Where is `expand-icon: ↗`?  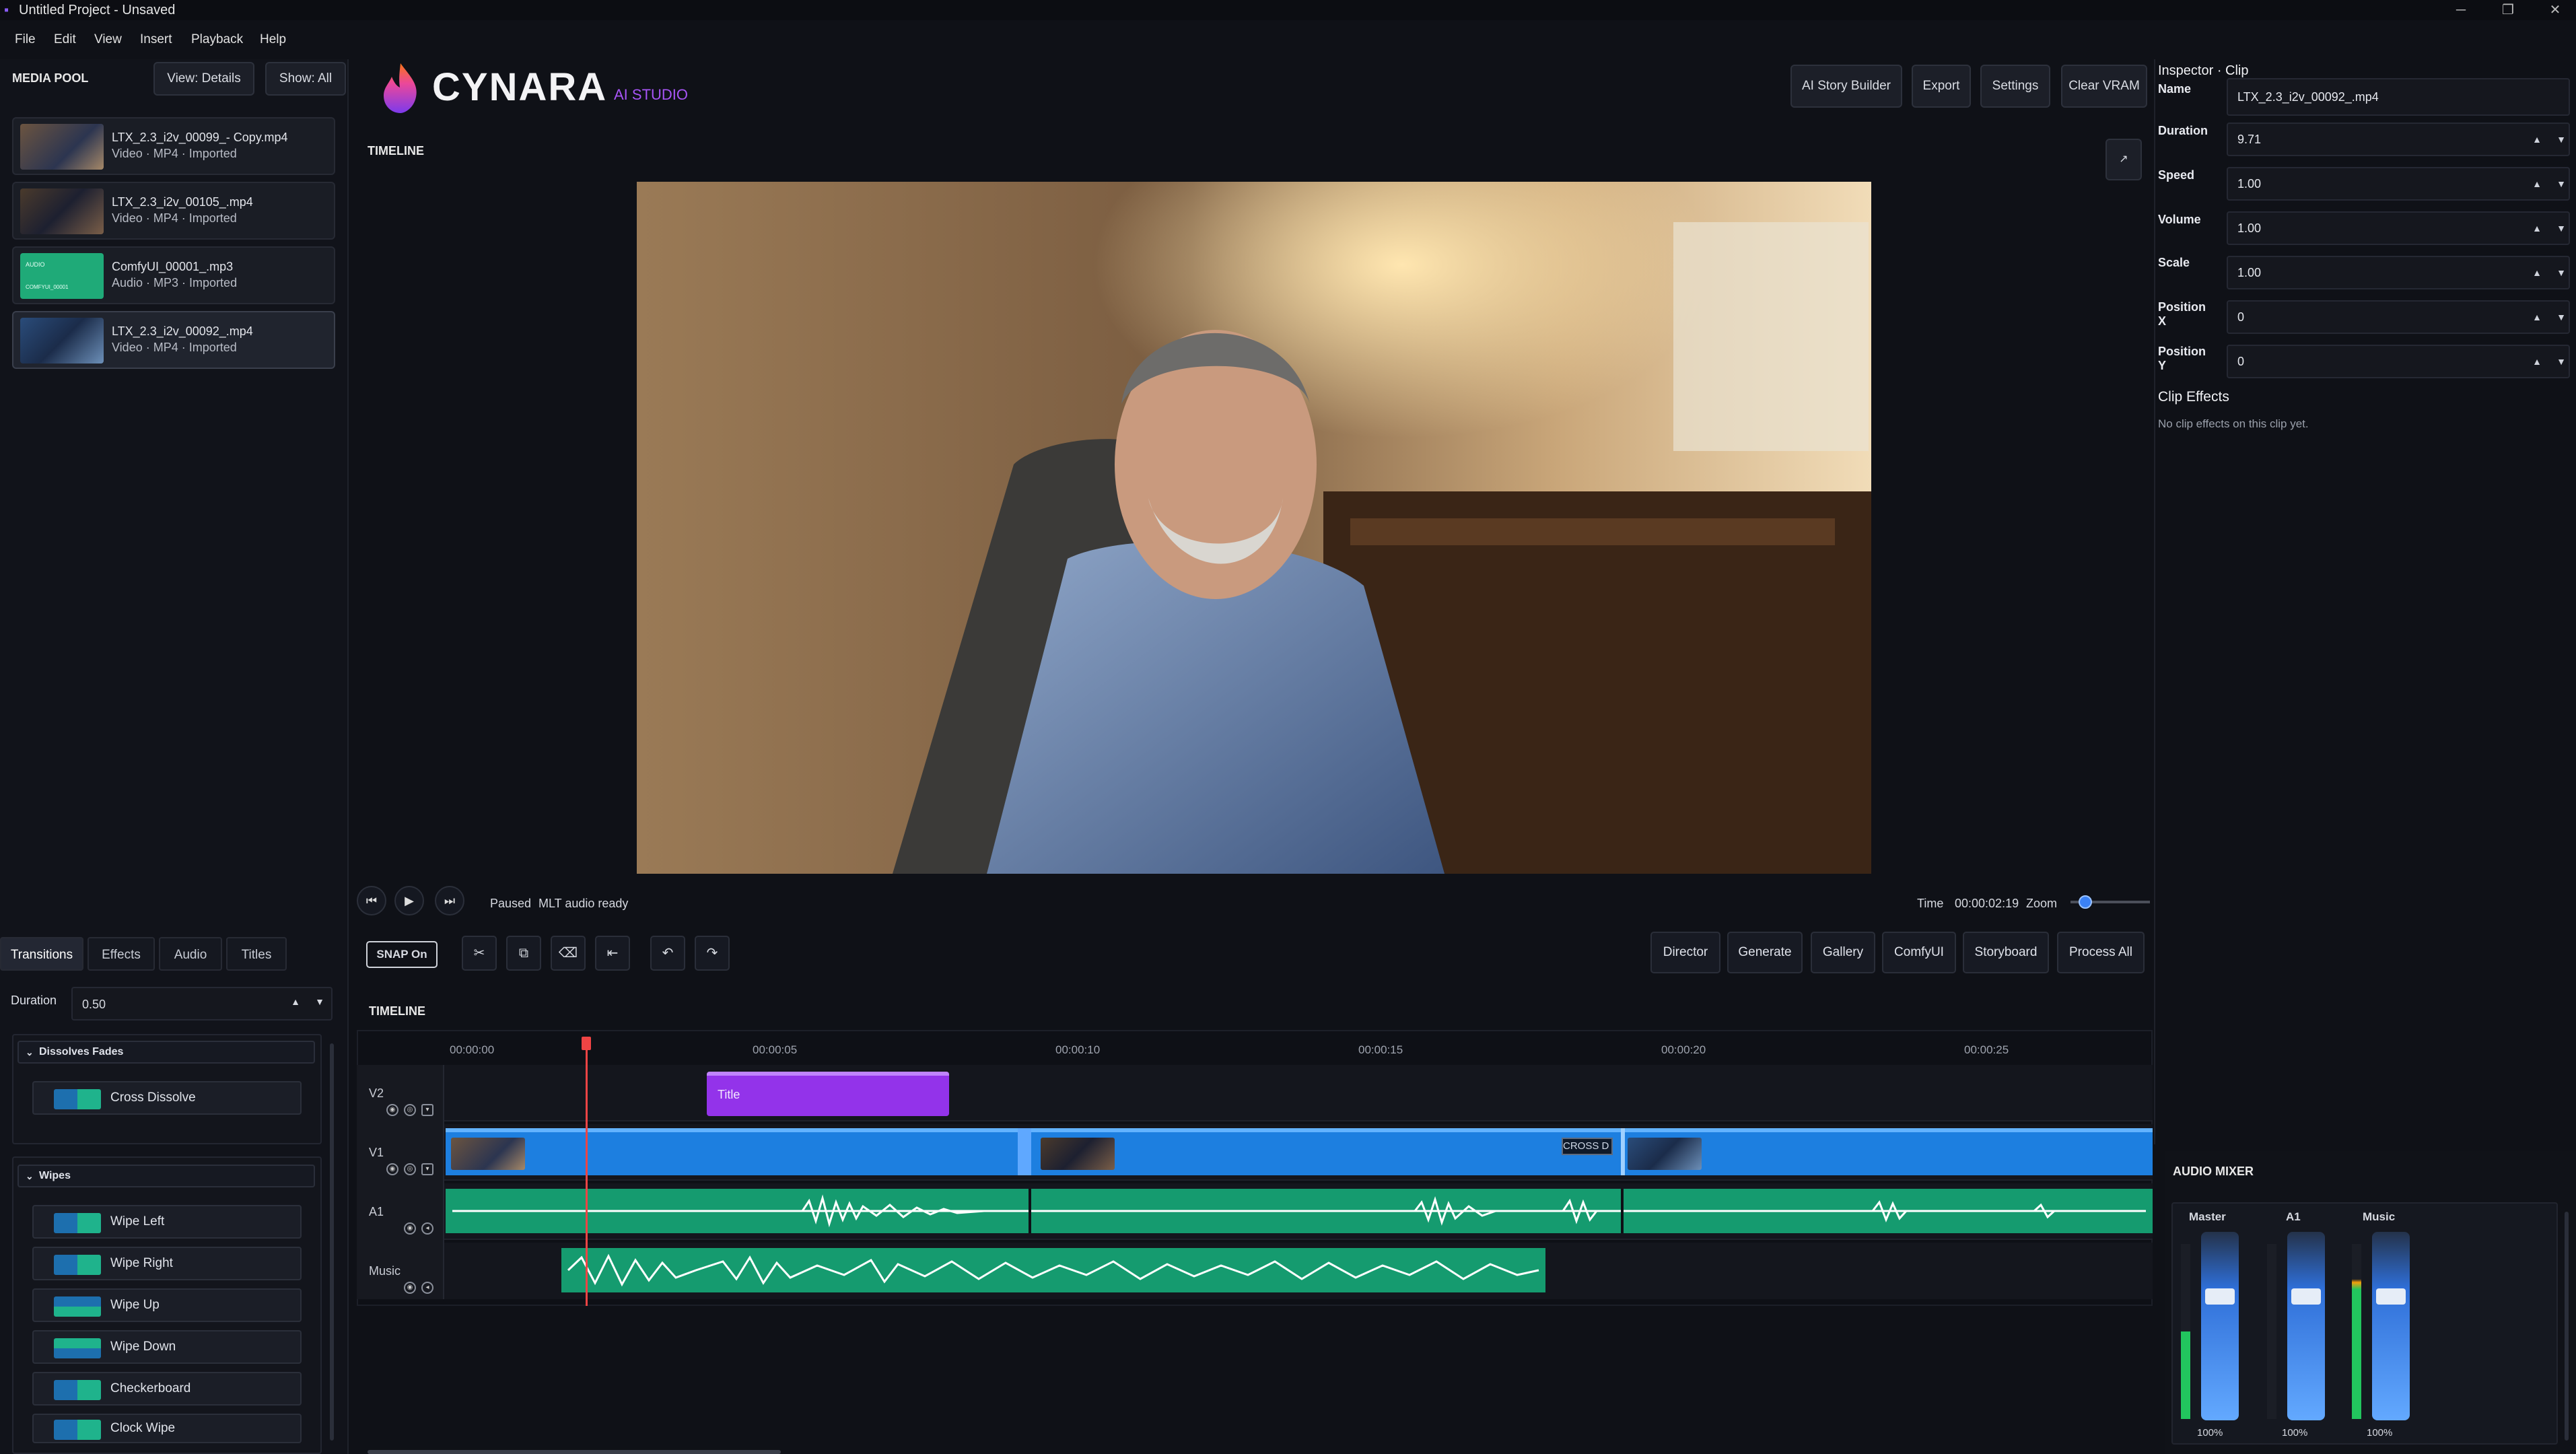
expand-icon: ↗ is located at coordinates (2123, 159).